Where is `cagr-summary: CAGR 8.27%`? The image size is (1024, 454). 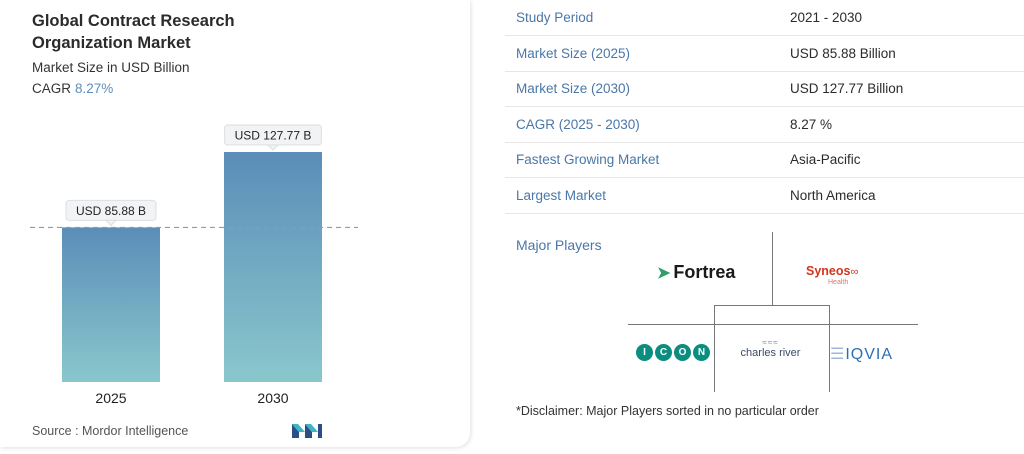
cagr-summary: CAGR 8.27% is located at coordinates (72, 88).